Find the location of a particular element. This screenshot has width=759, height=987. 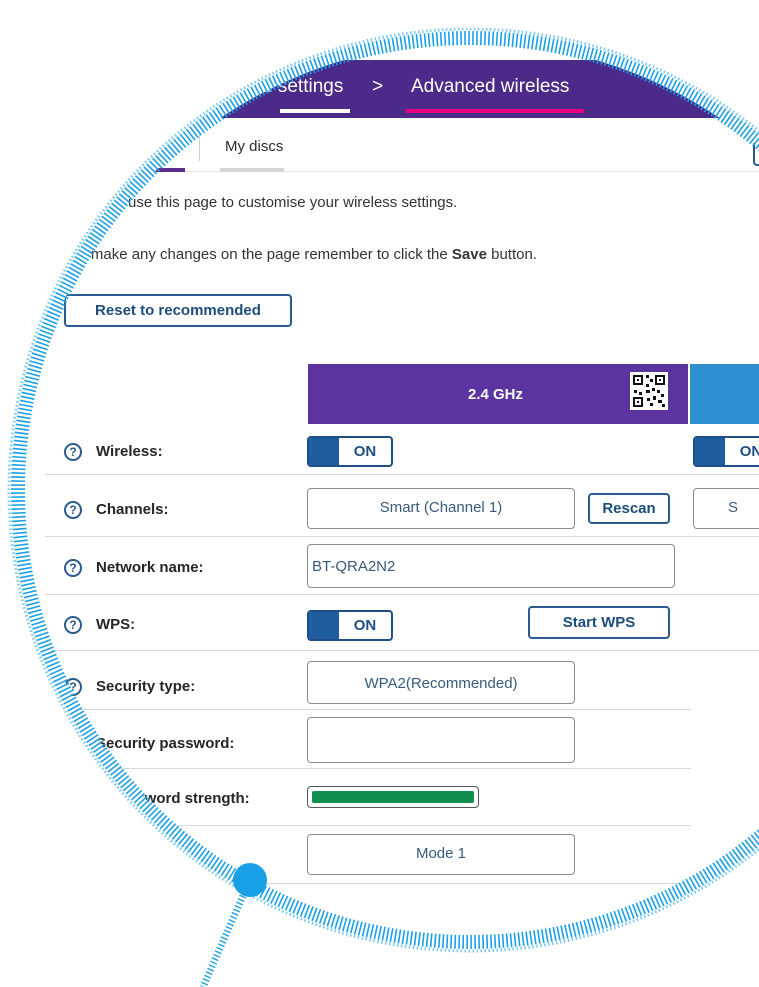

password-strength-meter is located at coordinates (393, 797).